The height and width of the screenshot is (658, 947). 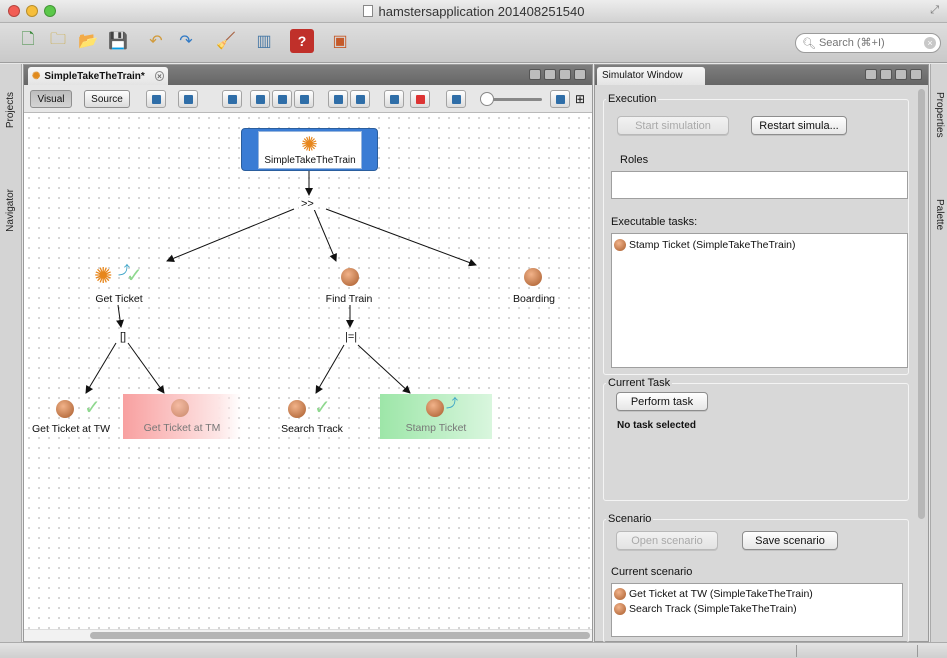 I want to click on simulator-window-tab: Simulator Window, so click(x=651, y=76).